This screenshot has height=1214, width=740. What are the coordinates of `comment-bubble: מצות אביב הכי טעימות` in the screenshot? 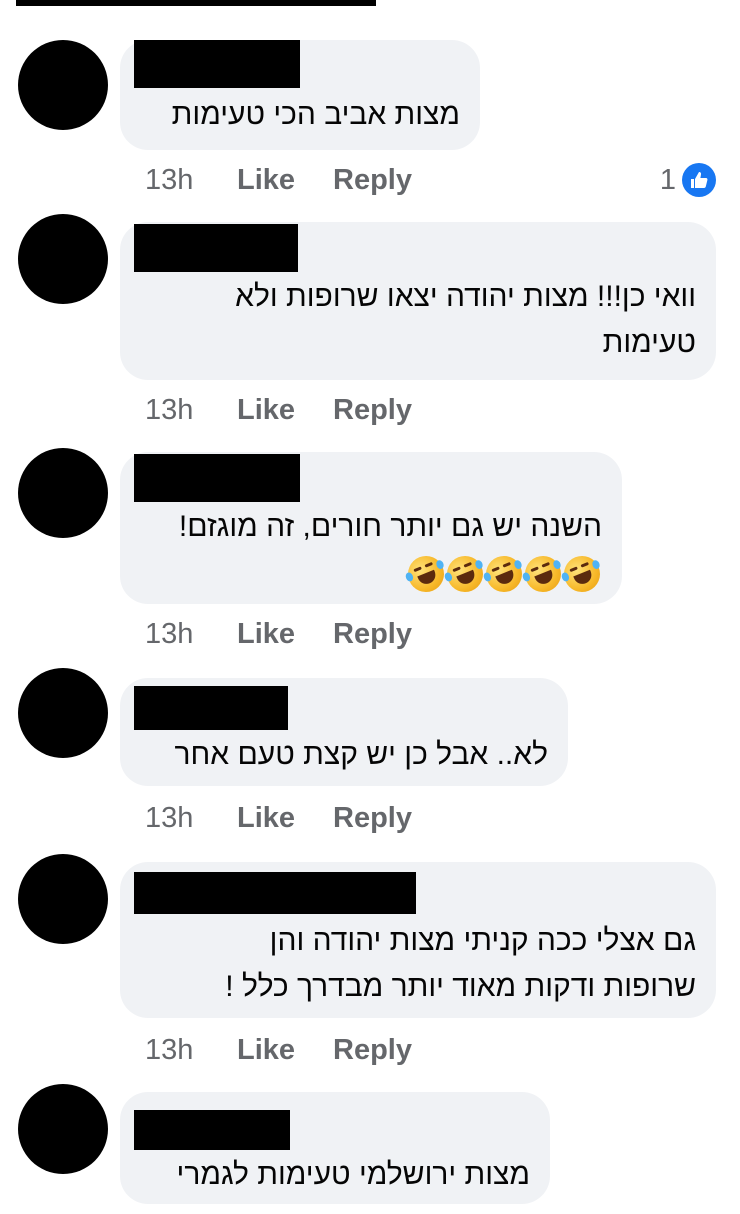 It's located at (300, 95).